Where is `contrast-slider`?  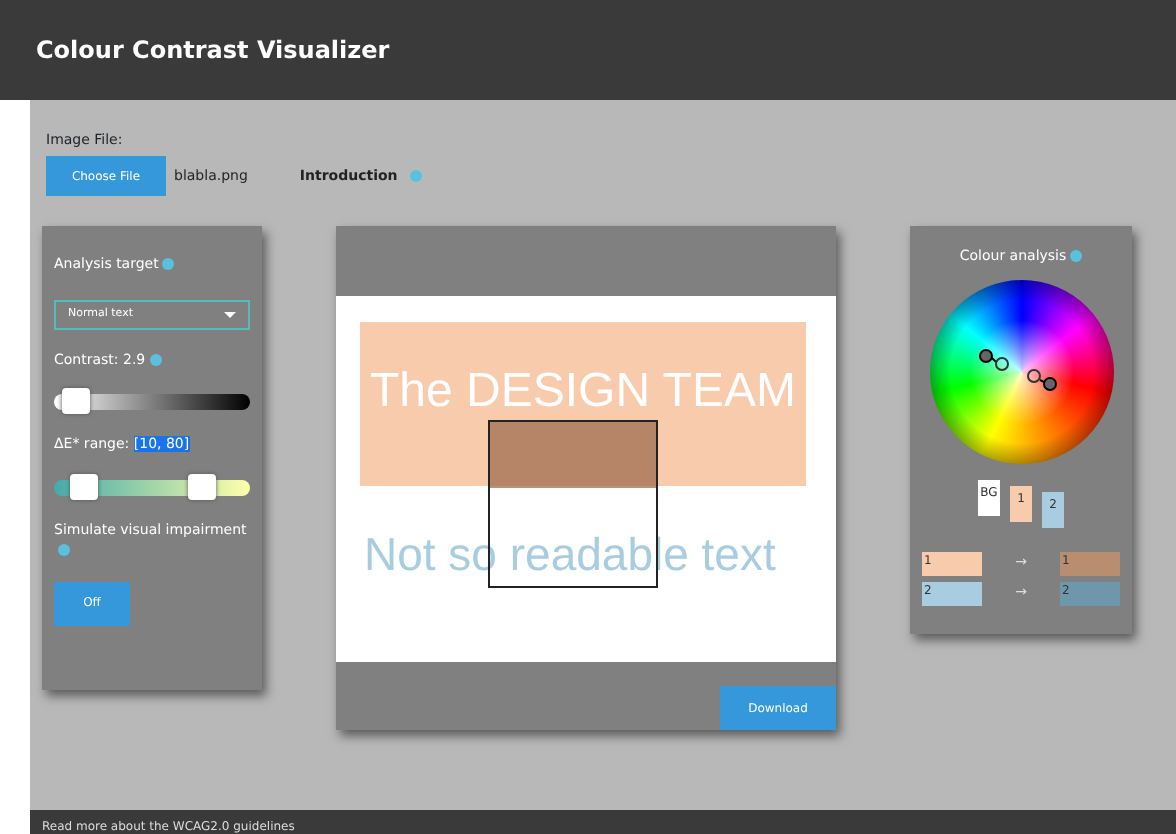 contrast-slider is located at coordinates (152, 402).